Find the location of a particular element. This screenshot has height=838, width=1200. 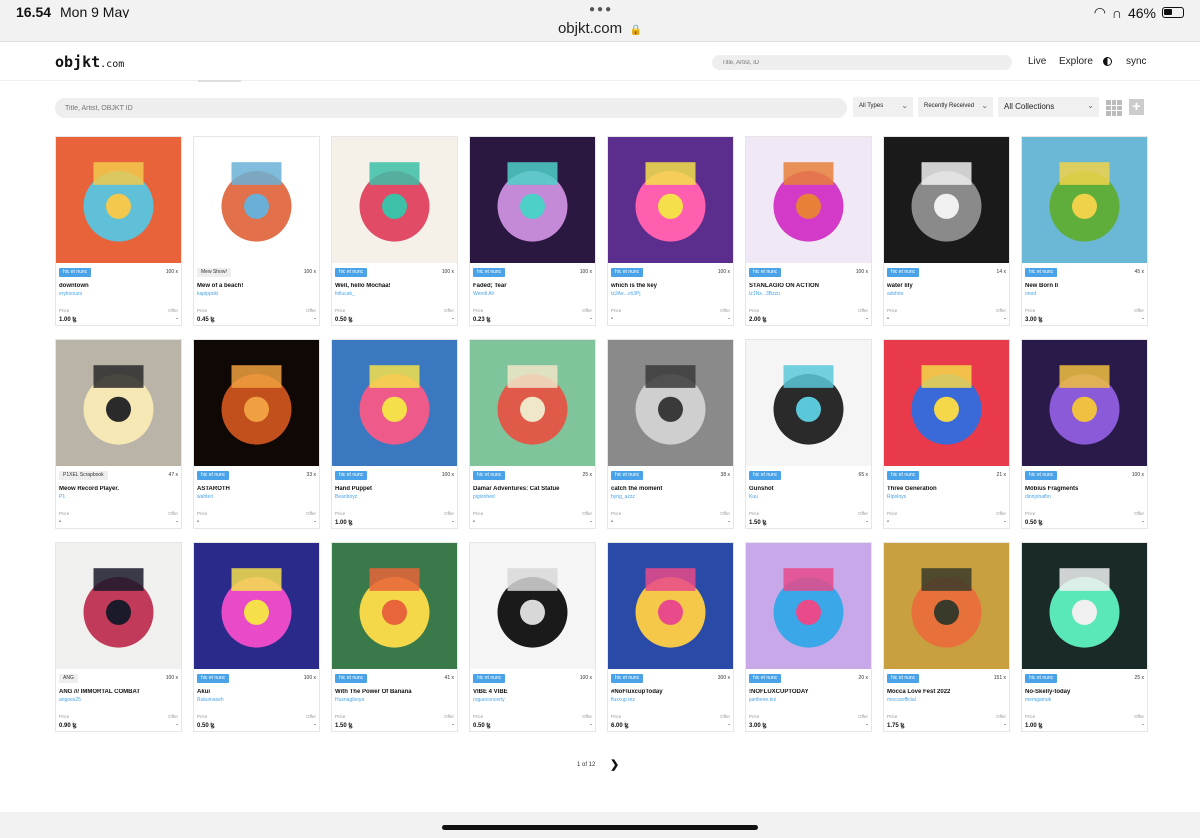

platform-badge: ANG is located at coordinates (68, 678).